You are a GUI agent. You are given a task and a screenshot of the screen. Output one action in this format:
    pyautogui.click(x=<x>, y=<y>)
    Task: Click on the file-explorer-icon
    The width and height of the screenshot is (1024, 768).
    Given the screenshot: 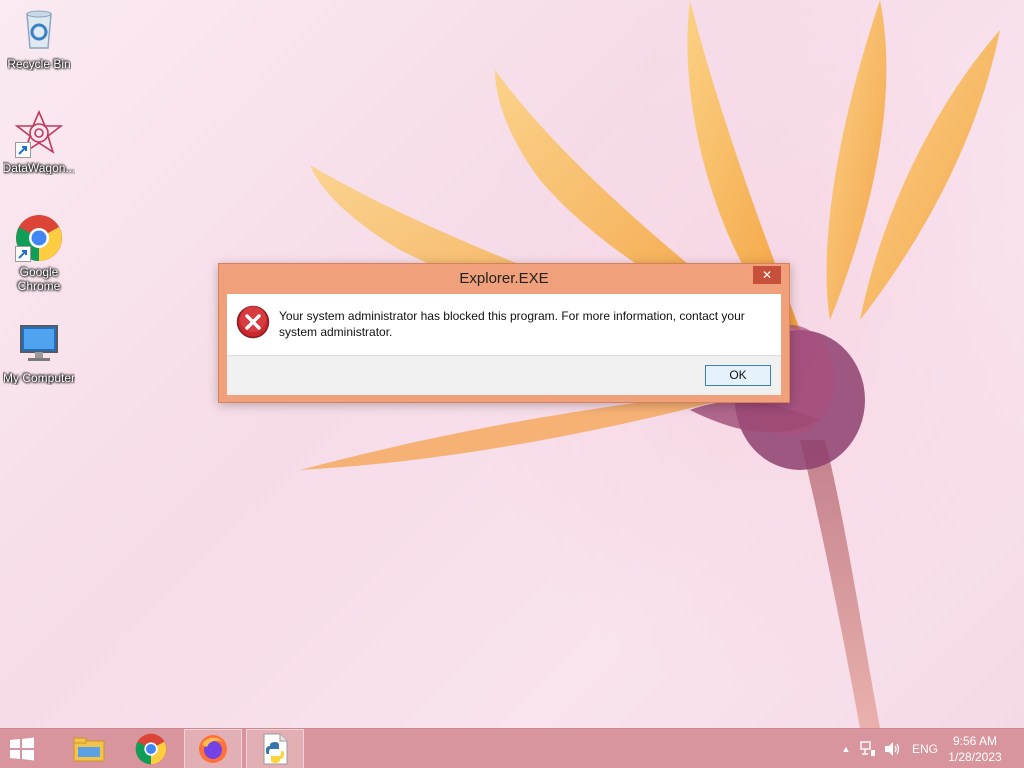 What is the action you would take?
    pyautogui.click(x=89, y=749)
    